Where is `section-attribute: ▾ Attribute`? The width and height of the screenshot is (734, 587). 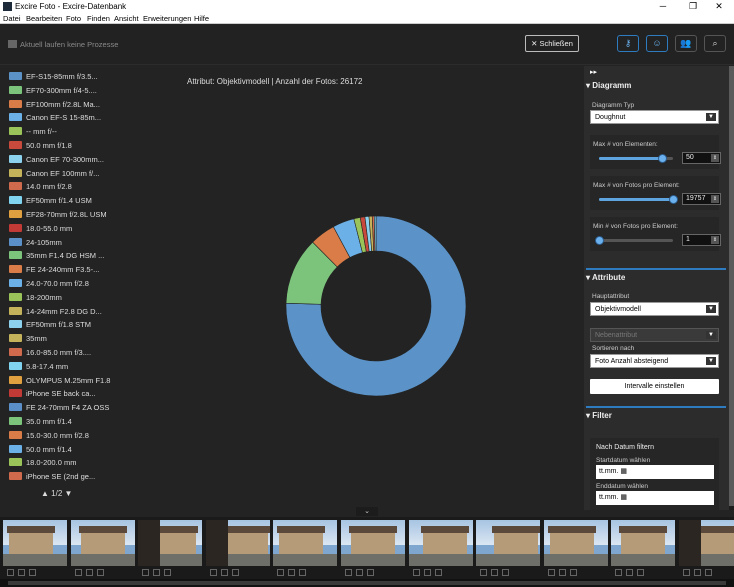 section-attribute: ▾ Attribute is located at coordinates (605, 277).